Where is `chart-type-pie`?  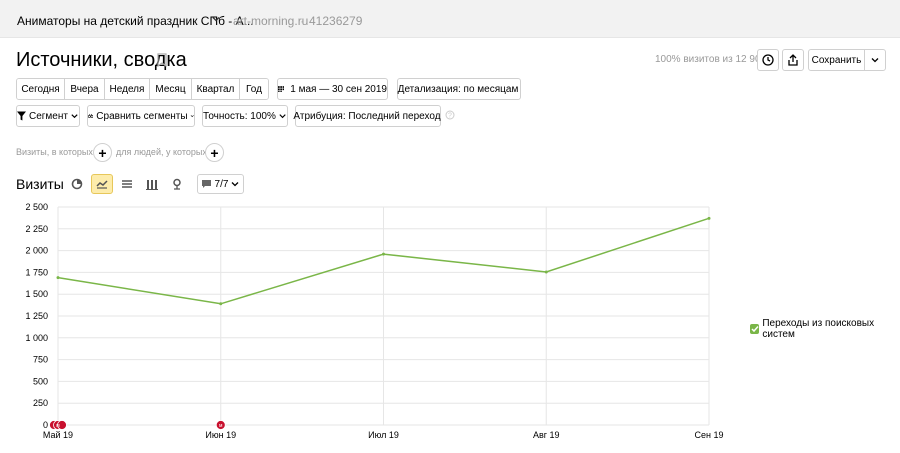 chart-type-pie is located at coordinates (77, 184).